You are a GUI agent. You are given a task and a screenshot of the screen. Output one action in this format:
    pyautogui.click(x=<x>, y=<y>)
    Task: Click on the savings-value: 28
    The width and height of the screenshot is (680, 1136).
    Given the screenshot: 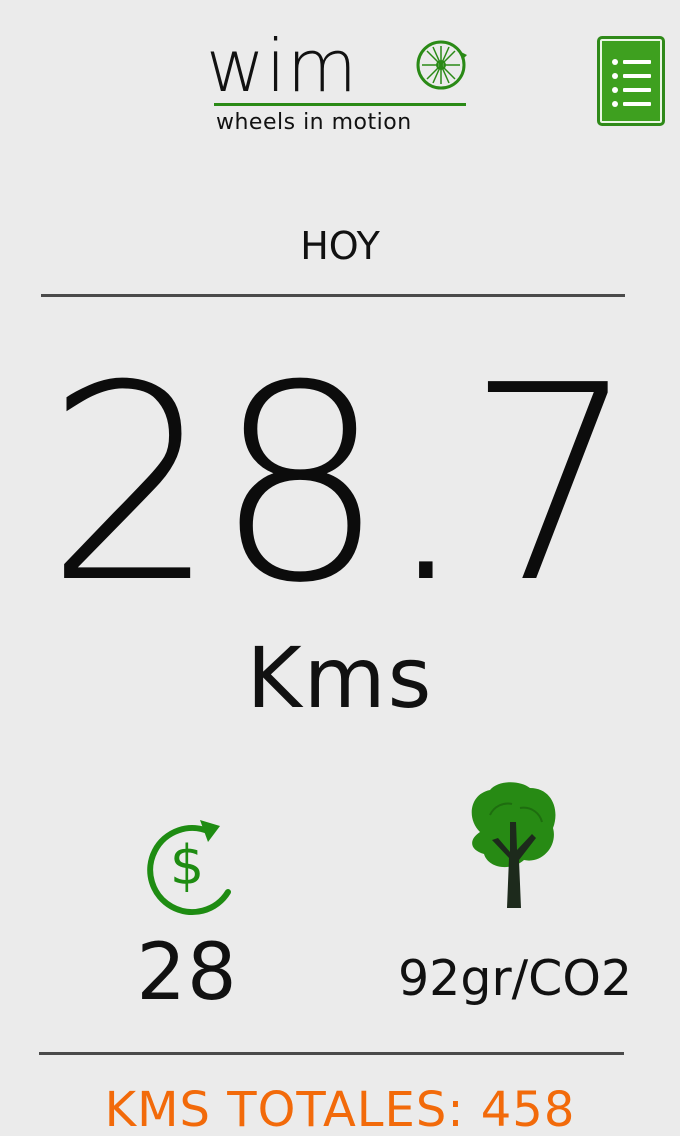 What is the action you would take?
    pyautogui.click(x=187, y=973)
    